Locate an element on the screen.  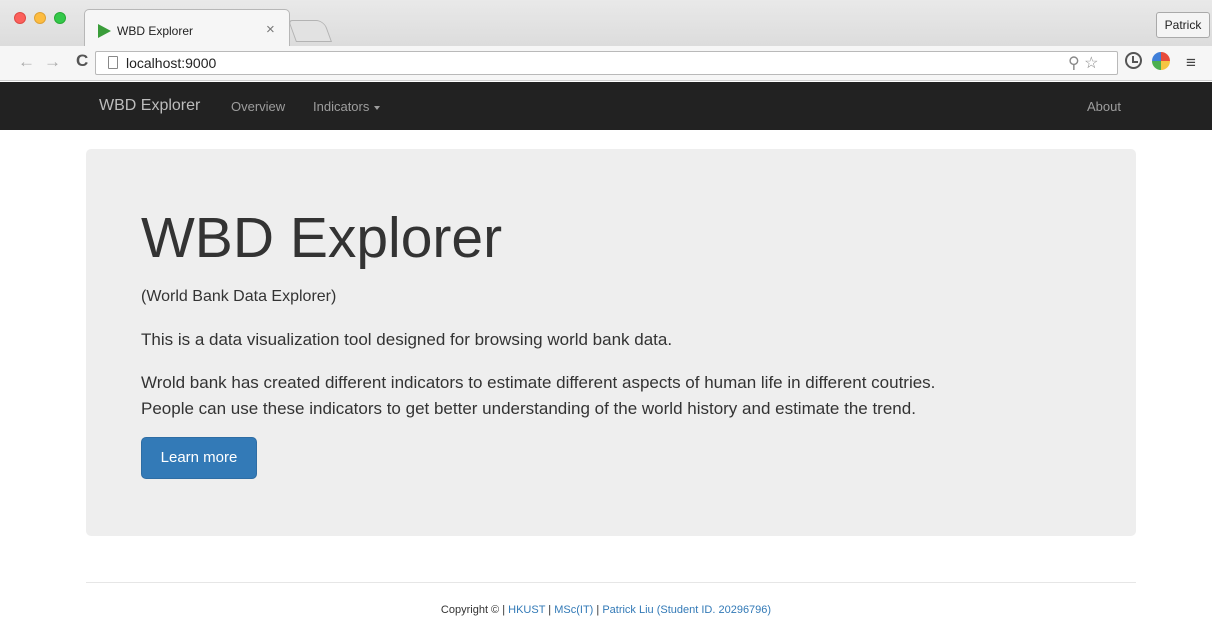
clock-extension-icon is located at coordinates (1133, 60).